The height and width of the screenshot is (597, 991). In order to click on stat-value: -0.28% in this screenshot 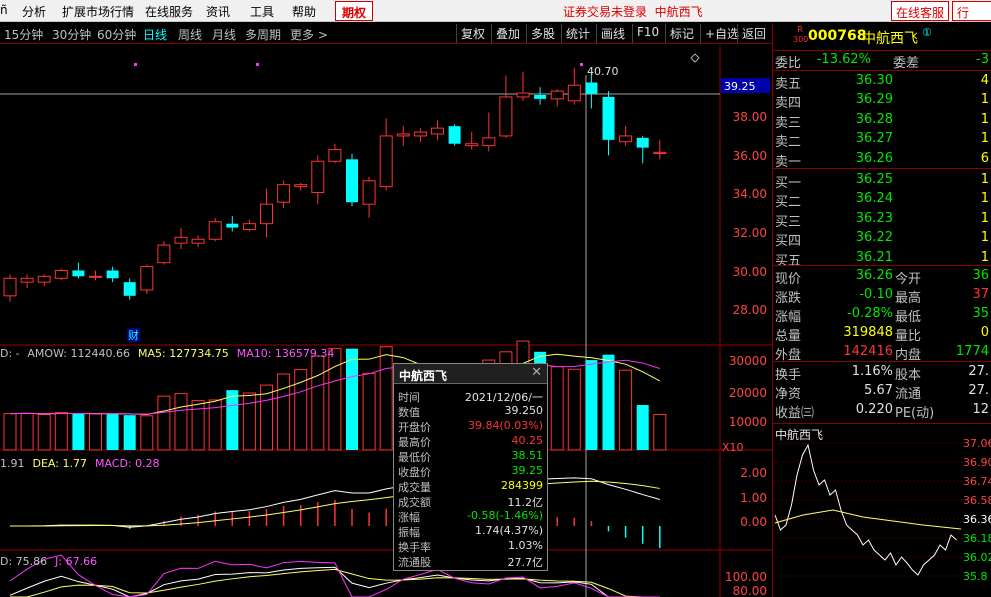, I will do `click(870, 313)`.